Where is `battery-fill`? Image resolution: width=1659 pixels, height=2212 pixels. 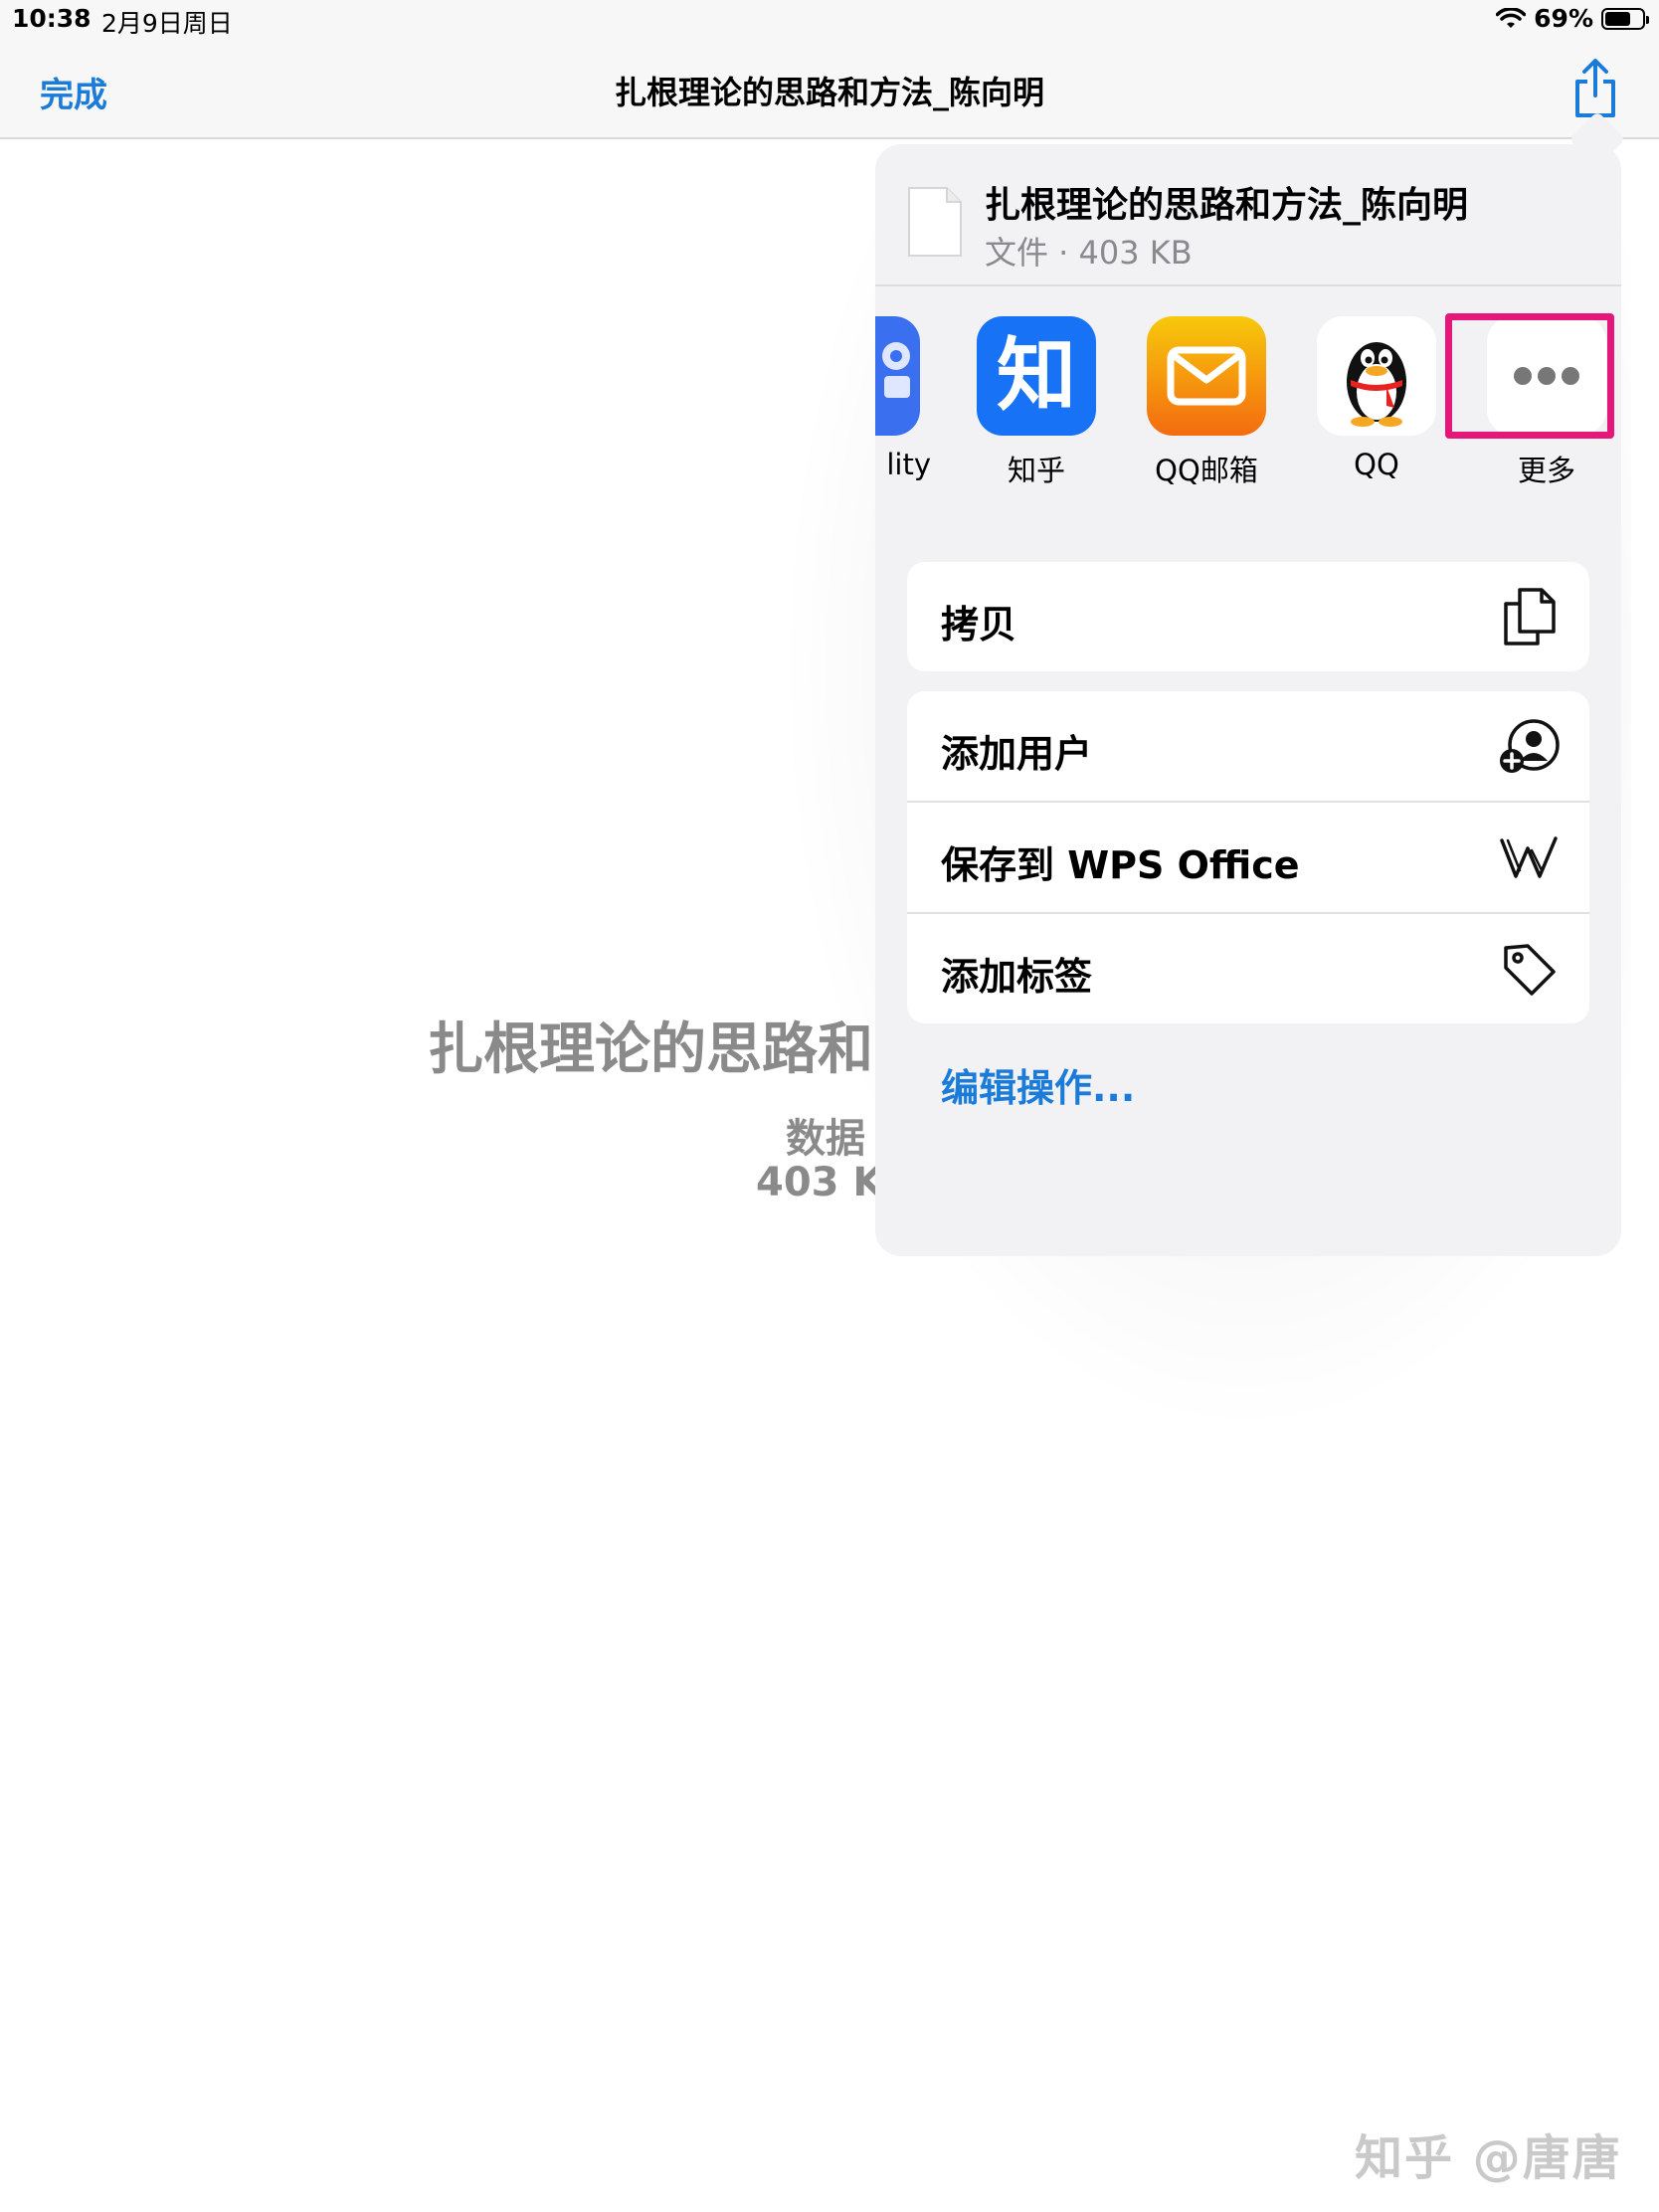
battery-fill is located at coordinates (1617, 18).